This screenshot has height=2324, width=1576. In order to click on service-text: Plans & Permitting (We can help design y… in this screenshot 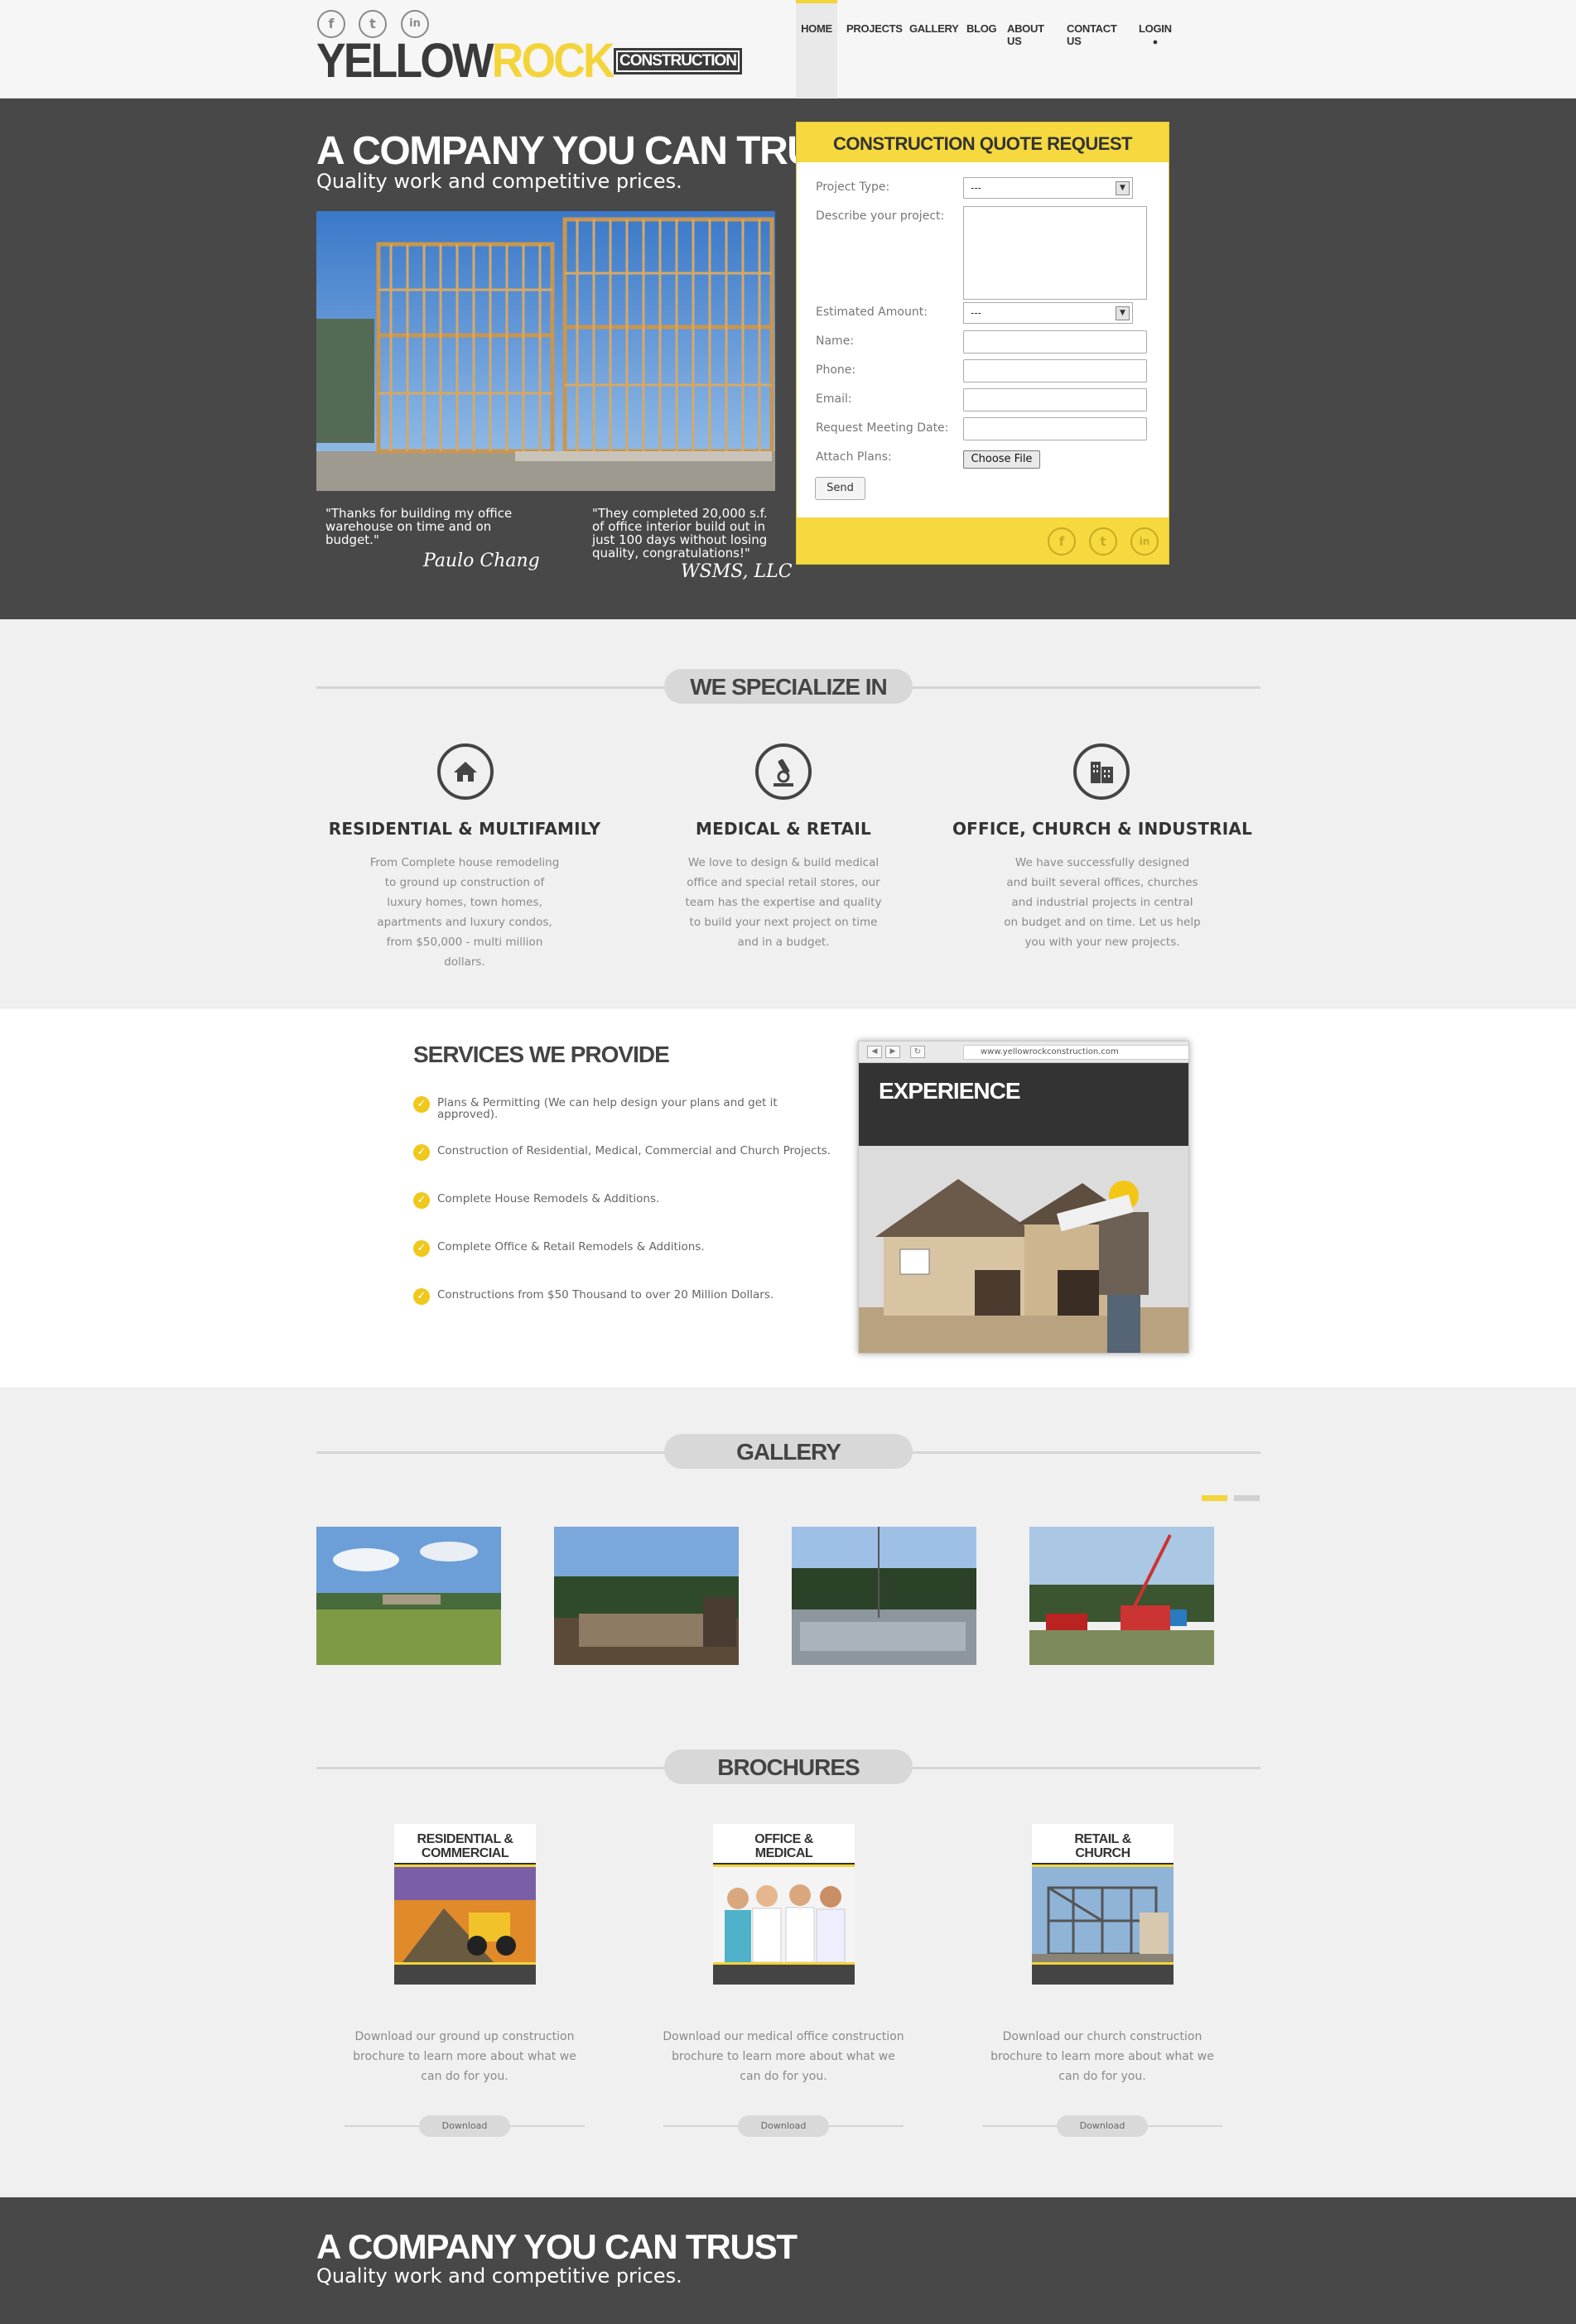, I will do `click(607, 1108)`.